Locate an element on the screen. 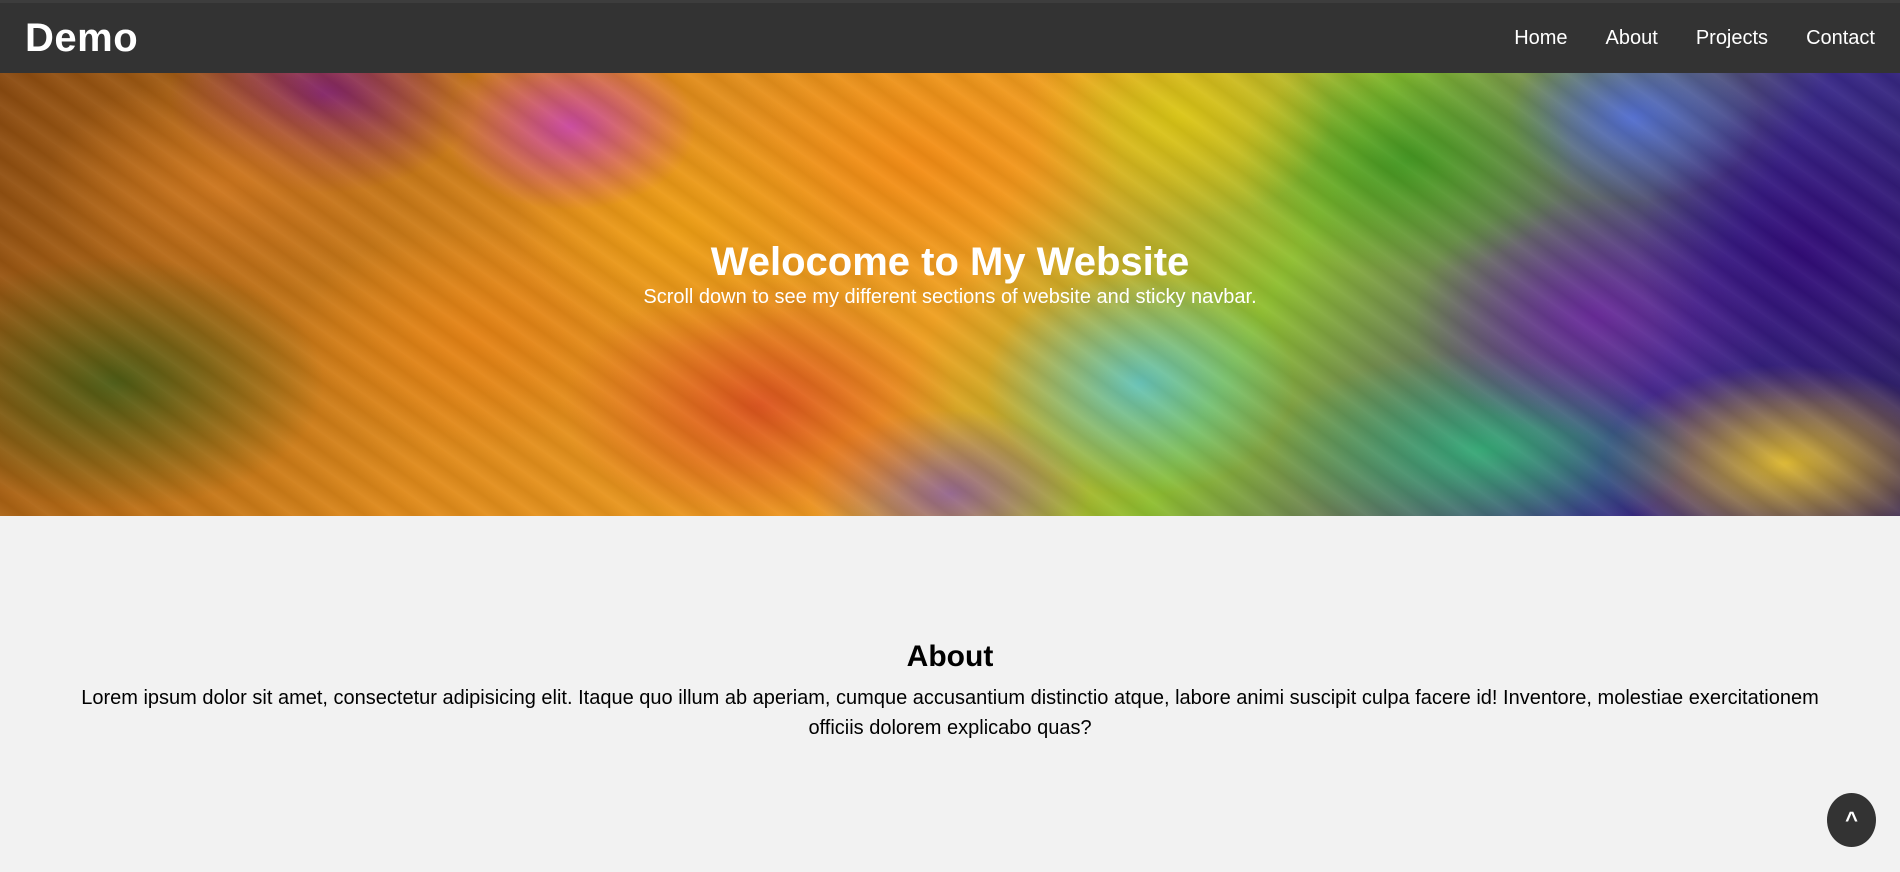 Image resolution: width=1900 pixels, height=872 pixels. nav-links: Home About Projects Contact is located at coordinates (1675, 38).